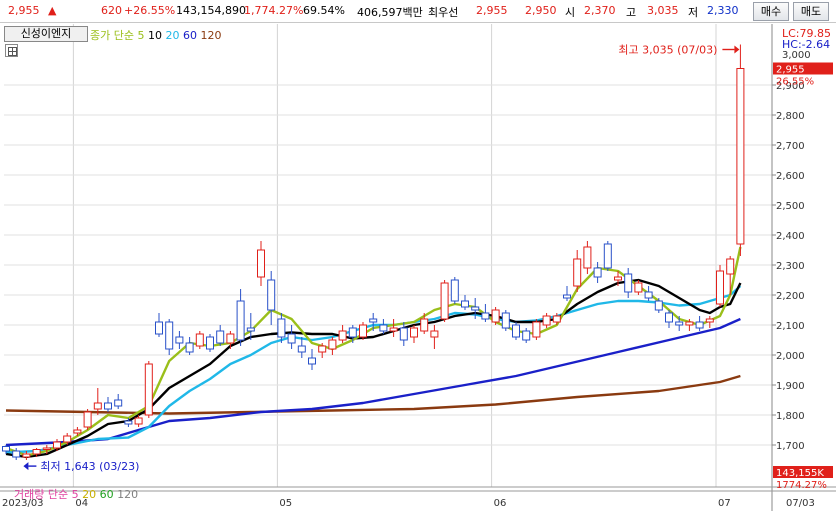 Image resolution: width=836 pixels, height=511 pixels. What do you see at coordinates (800, 503) in the screenshot?
I see `time-cursor-label: 07/03` at bounding box center [800, 503].